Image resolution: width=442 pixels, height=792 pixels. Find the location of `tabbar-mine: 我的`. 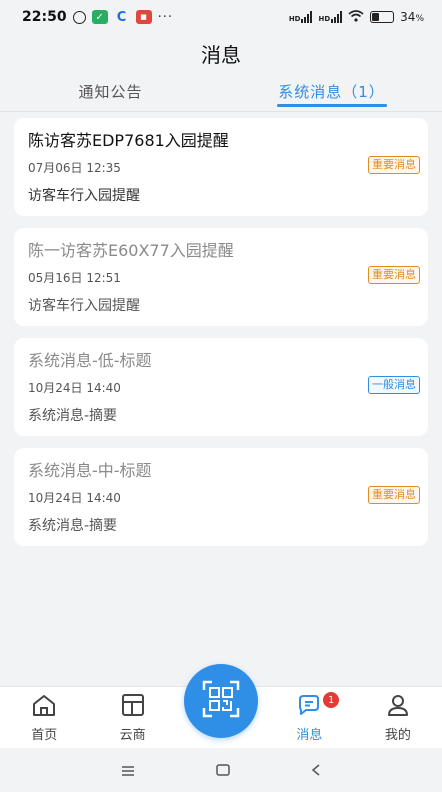

tabbar-mine: 我的 is located at coordinates (398, 717).